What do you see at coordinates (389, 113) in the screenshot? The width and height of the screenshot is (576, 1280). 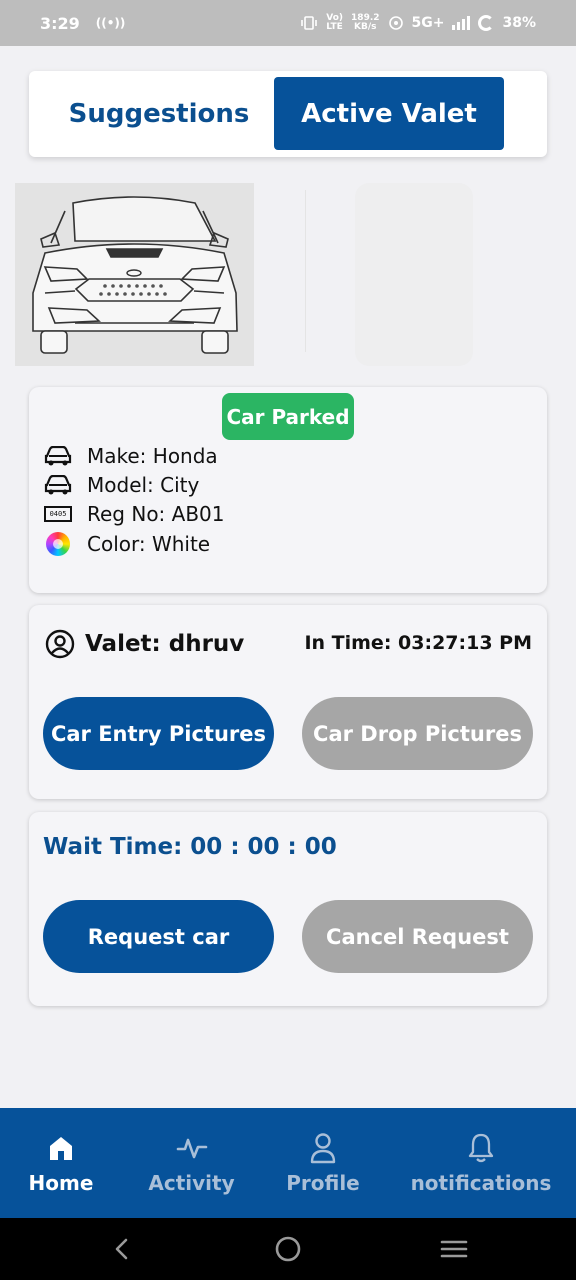 I see `tab-active-valet: Active Valet` at bounding box center [389, 113].